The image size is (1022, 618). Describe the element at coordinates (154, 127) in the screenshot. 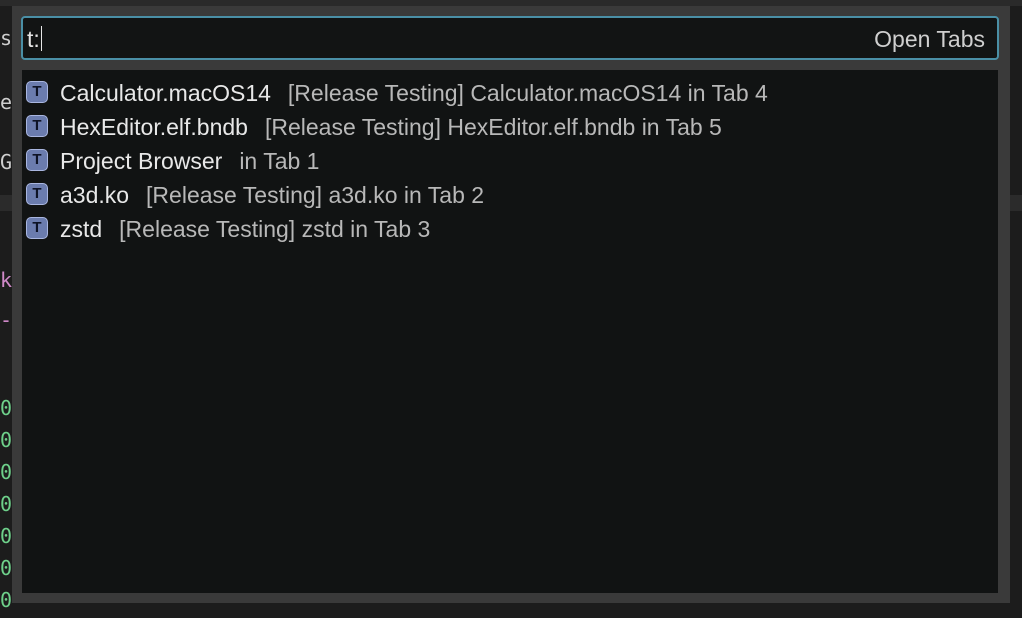

I see `result-title: HexEditor.elf.bndb` at that location.